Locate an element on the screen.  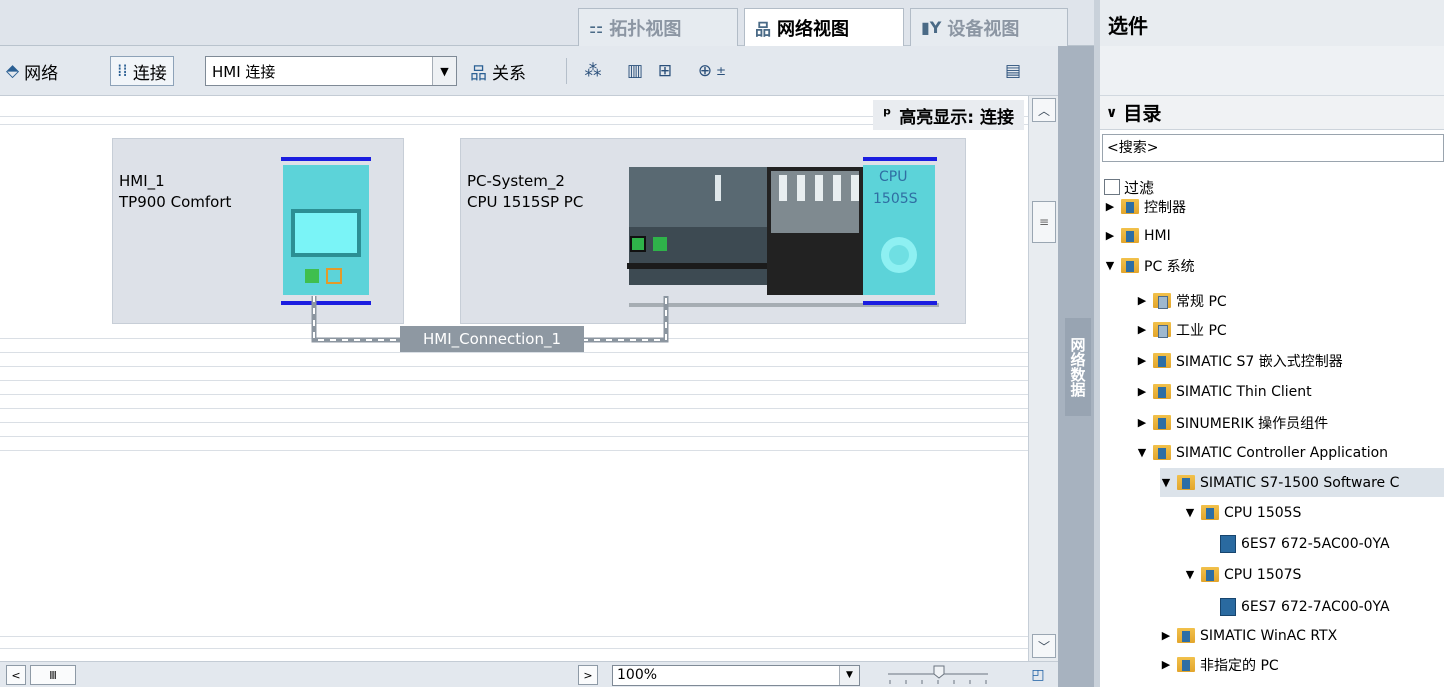
vertical-scrollbar: ︿ ≡ ﹀ is located at coordinates (1043, 378).